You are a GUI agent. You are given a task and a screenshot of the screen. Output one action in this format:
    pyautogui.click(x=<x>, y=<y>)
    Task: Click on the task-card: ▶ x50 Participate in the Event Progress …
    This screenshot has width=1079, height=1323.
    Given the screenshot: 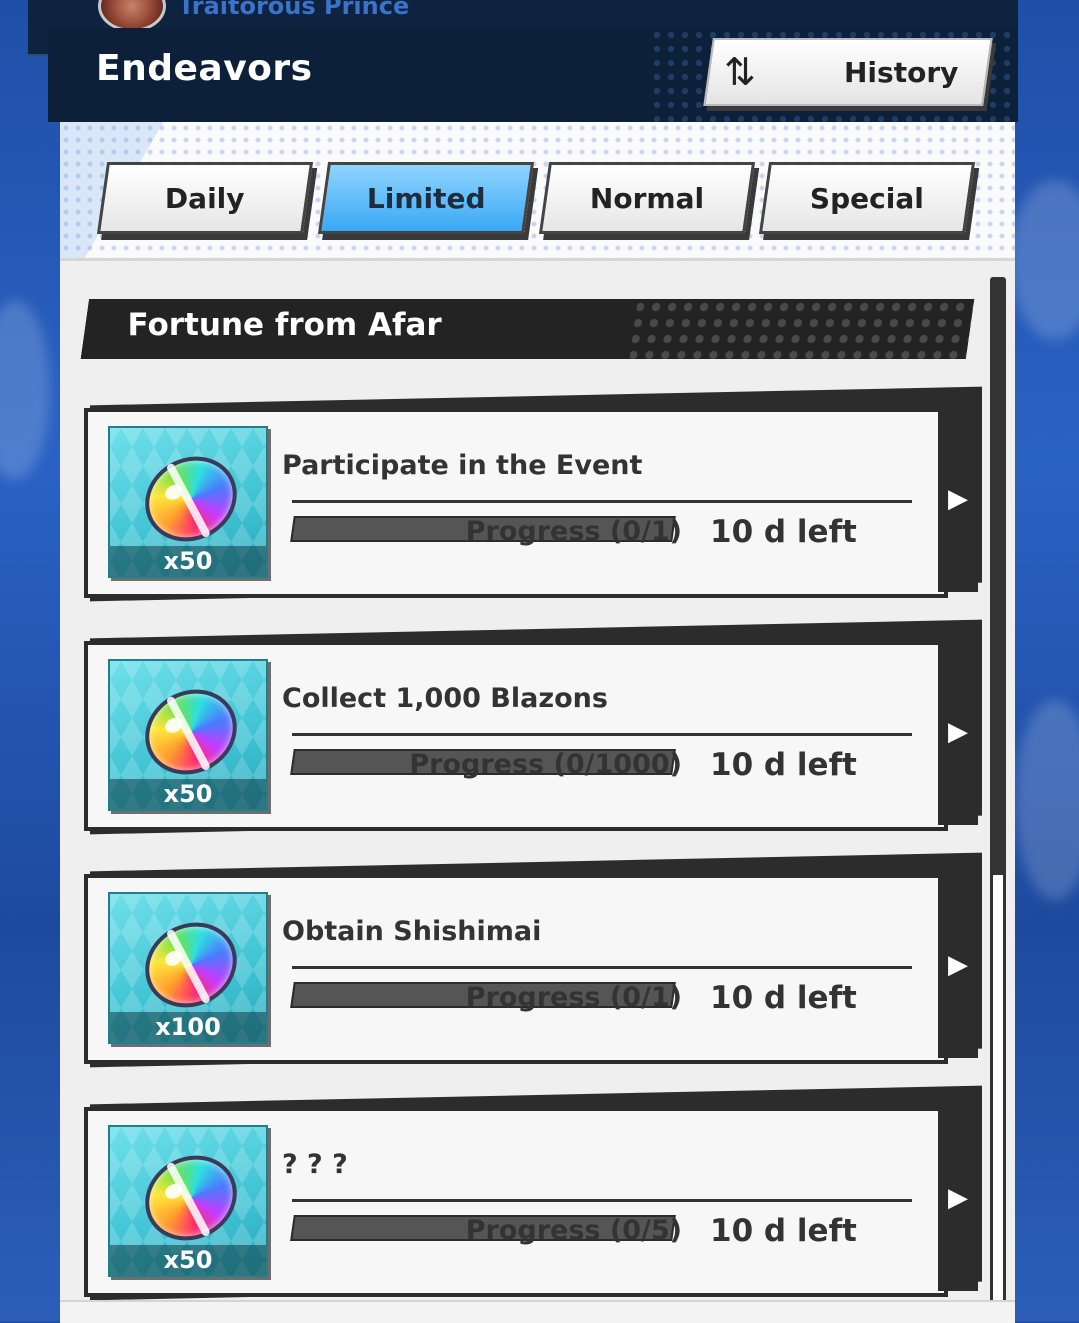 What is the action you would take?
    pyautogui.click(x=532, y=494)
    